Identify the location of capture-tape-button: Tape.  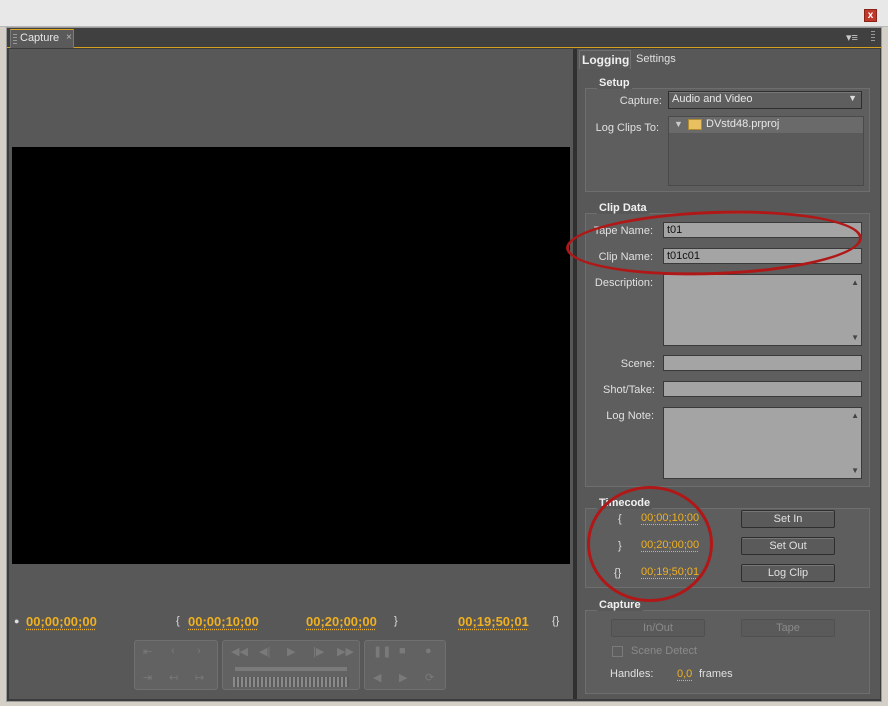
(788, 628).